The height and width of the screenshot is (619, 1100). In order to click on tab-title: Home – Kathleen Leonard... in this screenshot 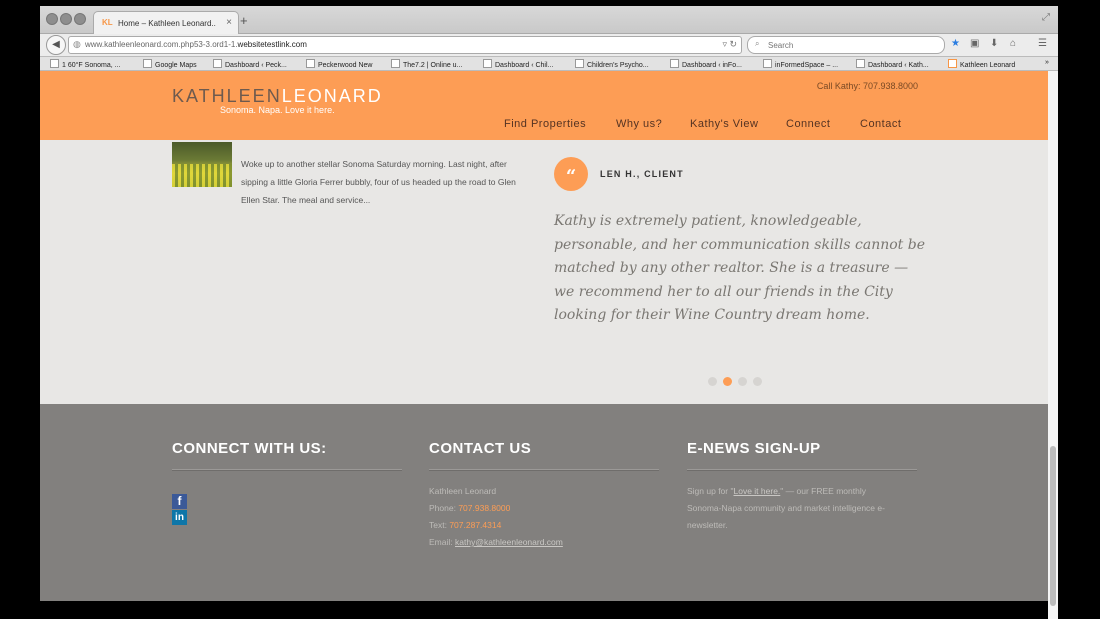, I will do `click(167, 23)`.